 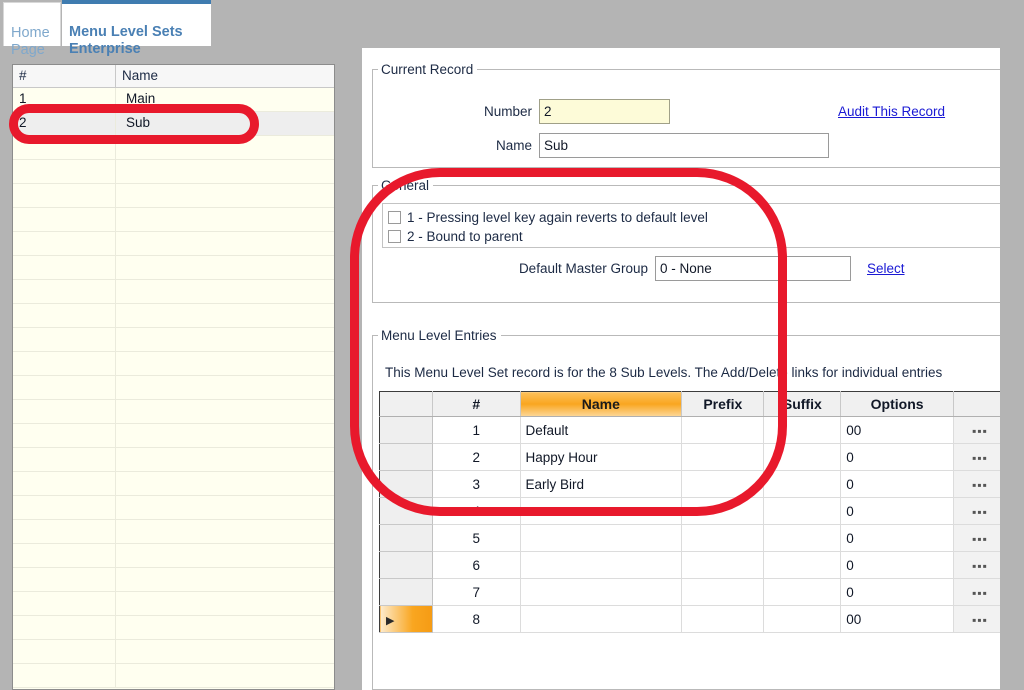 I want to click on table-row: 2 Happy Hour 0 ▪▪▪, so click(x=693, y=457).